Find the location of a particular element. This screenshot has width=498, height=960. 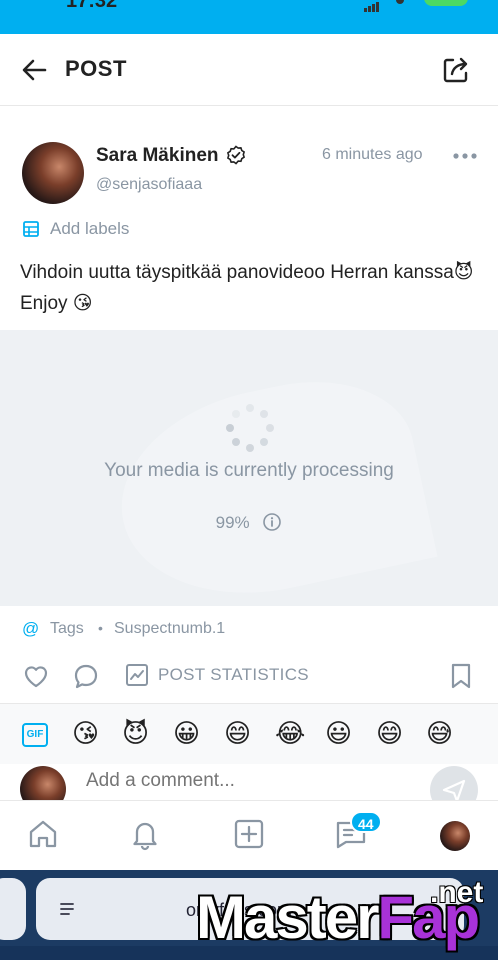

battery-indicator: 73 is located at coordinates (446, 3).